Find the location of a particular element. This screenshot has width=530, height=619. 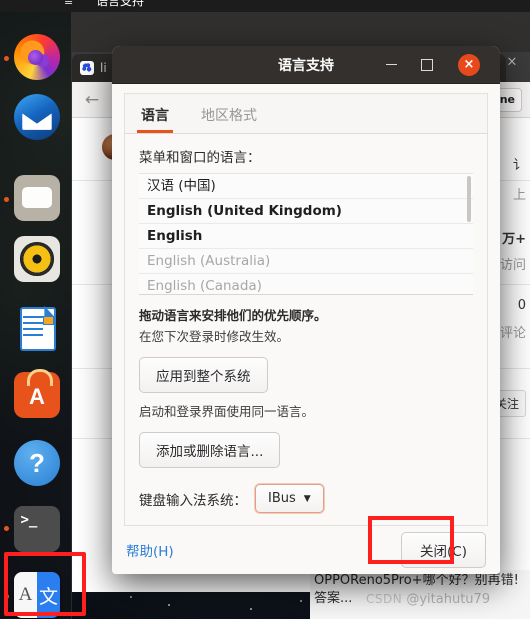

tab-regional-formats: 地区格式 is located at coordinates (229, 119).